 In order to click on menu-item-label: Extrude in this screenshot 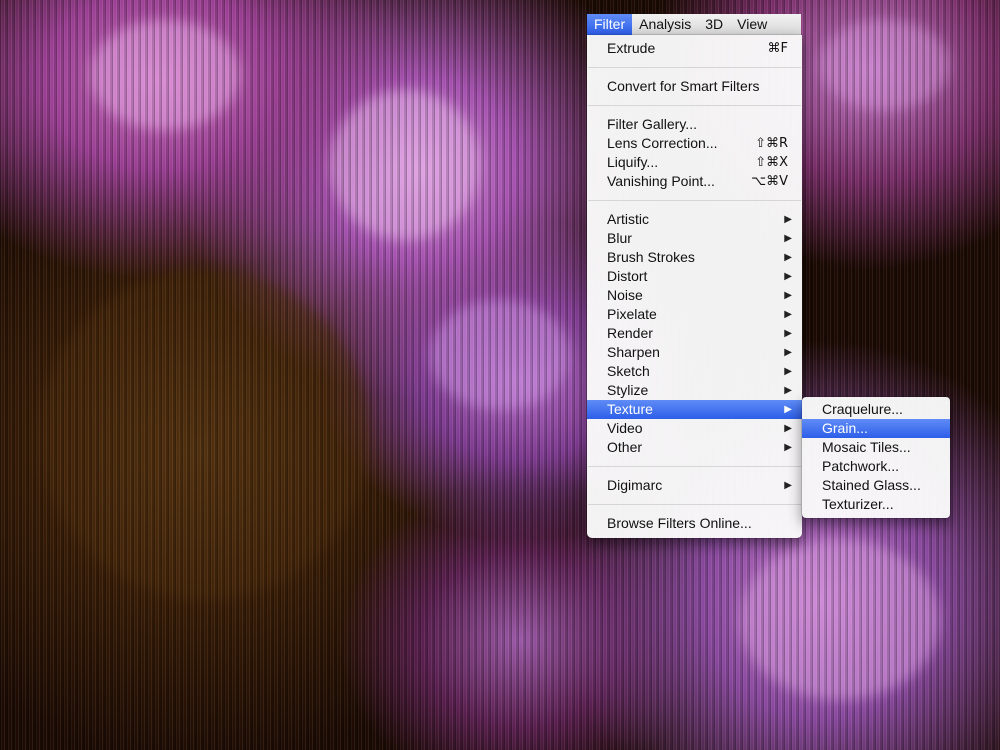, I will do `click(631, 48)`.